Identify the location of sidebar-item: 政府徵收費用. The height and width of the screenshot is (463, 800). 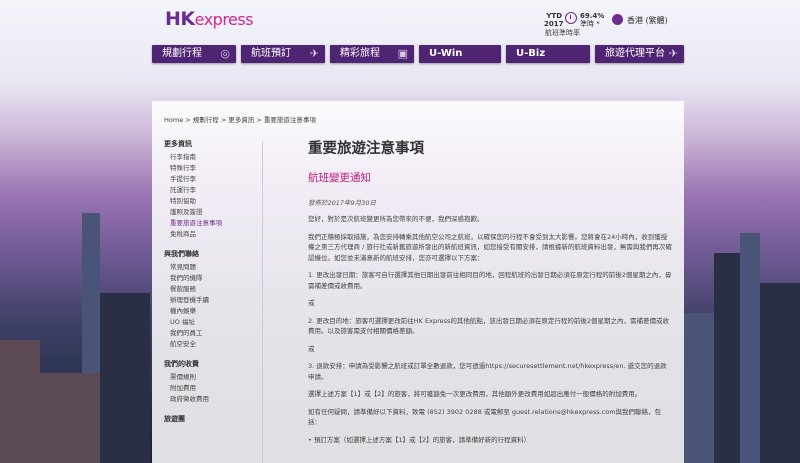
(210, 399).